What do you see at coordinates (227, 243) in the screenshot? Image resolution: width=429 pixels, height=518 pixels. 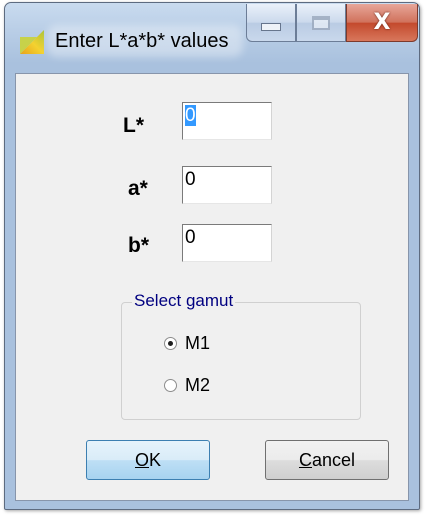 I see `b-star-input: 0` at bounding box center [227, 243].